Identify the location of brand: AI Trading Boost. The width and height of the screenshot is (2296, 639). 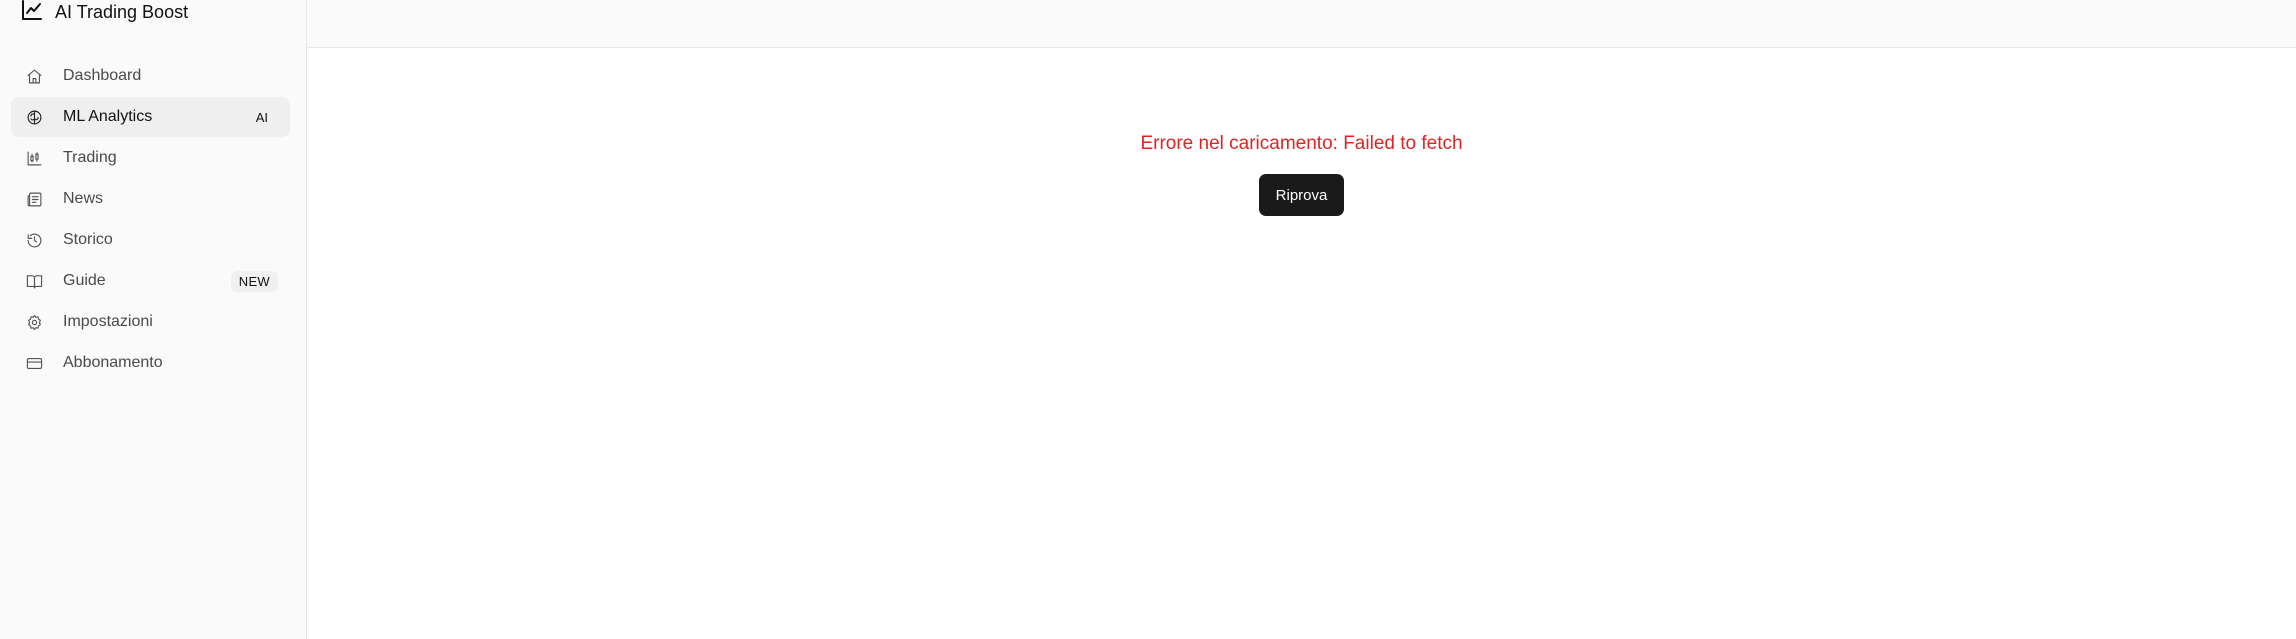
(153, 16).